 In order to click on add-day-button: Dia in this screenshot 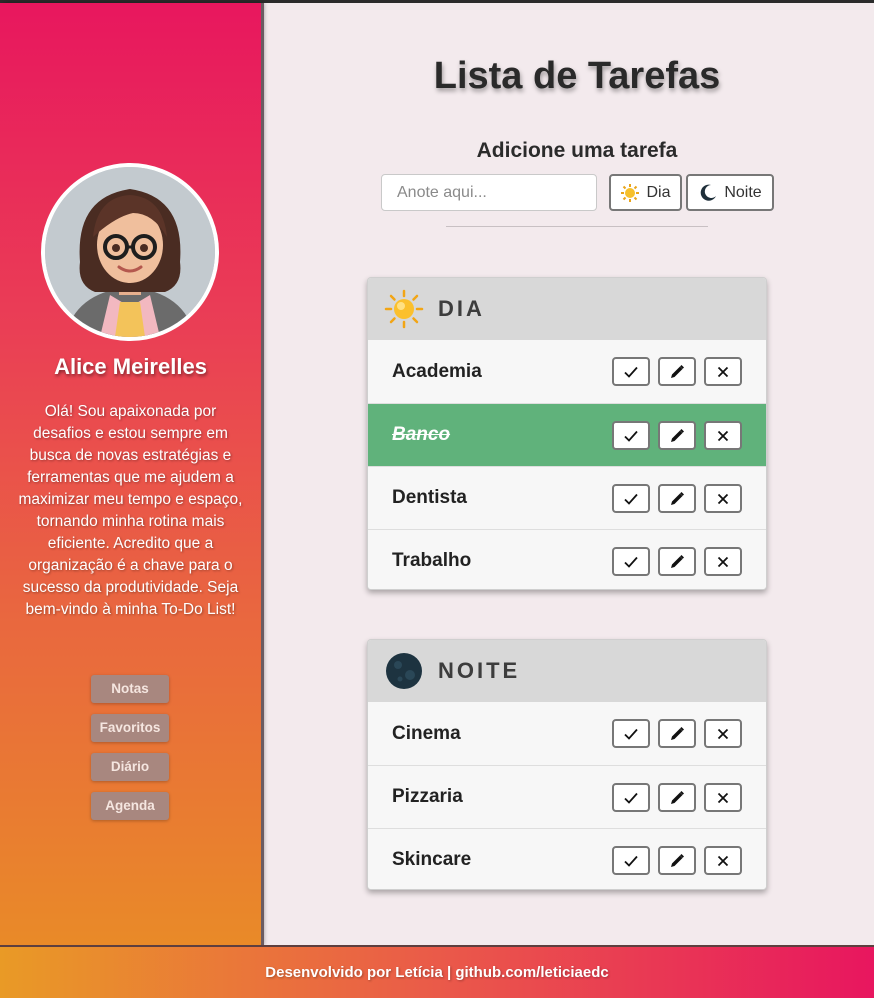, I will do `click(645, 192)`.